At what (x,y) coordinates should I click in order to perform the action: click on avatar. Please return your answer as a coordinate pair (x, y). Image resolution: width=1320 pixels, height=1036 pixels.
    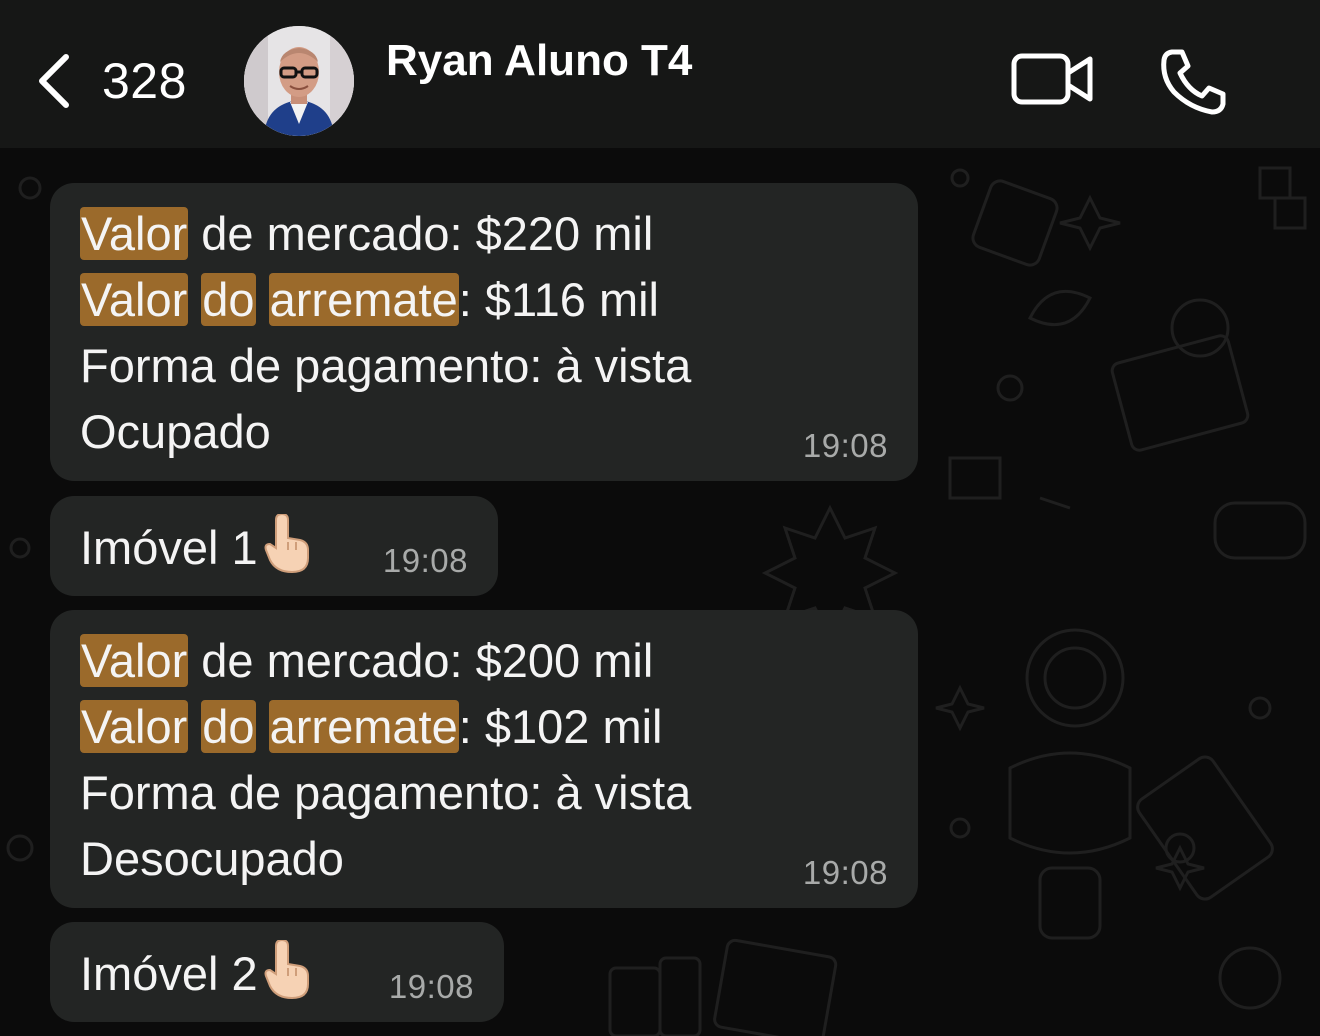
    Looking at the image, I should click on (299, 81).